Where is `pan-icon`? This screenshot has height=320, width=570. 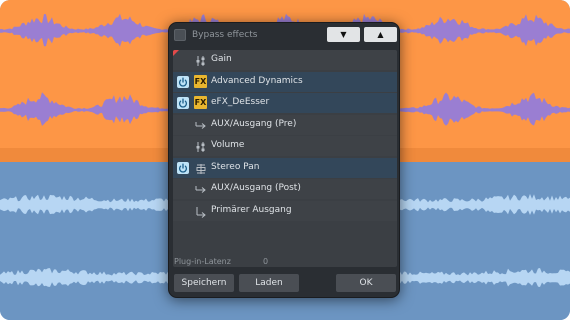
pan-icon is located at coordinates (201, 168).